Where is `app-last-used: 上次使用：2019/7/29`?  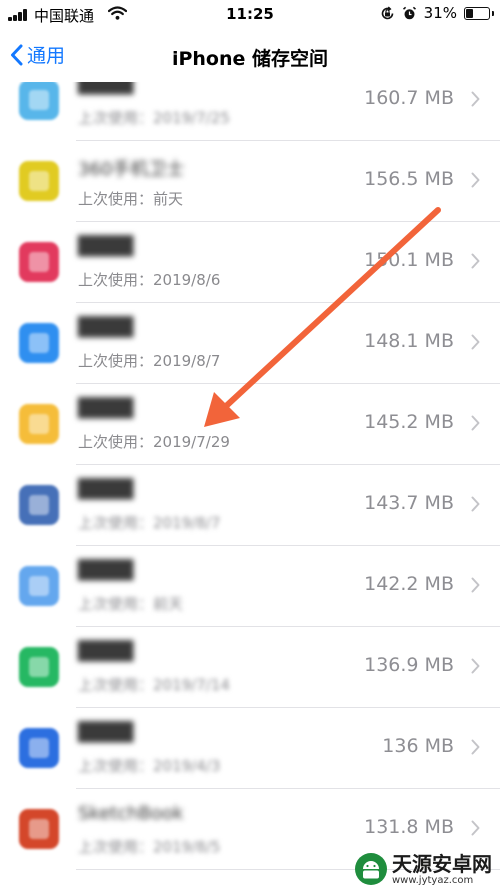
app-last-used: 上次使用：2019/7/29 is located at coordinates (154, 442).